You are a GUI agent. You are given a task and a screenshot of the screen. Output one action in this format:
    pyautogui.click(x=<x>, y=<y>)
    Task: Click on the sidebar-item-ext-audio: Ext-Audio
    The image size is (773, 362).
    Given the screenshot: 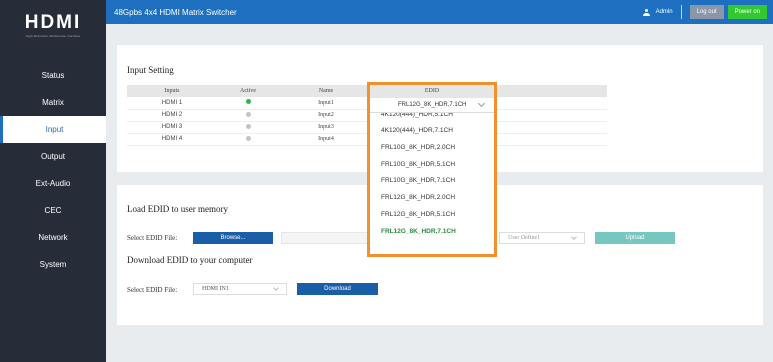 What is the action you would take?
    pyautogui.click(x=53, y=183)
    